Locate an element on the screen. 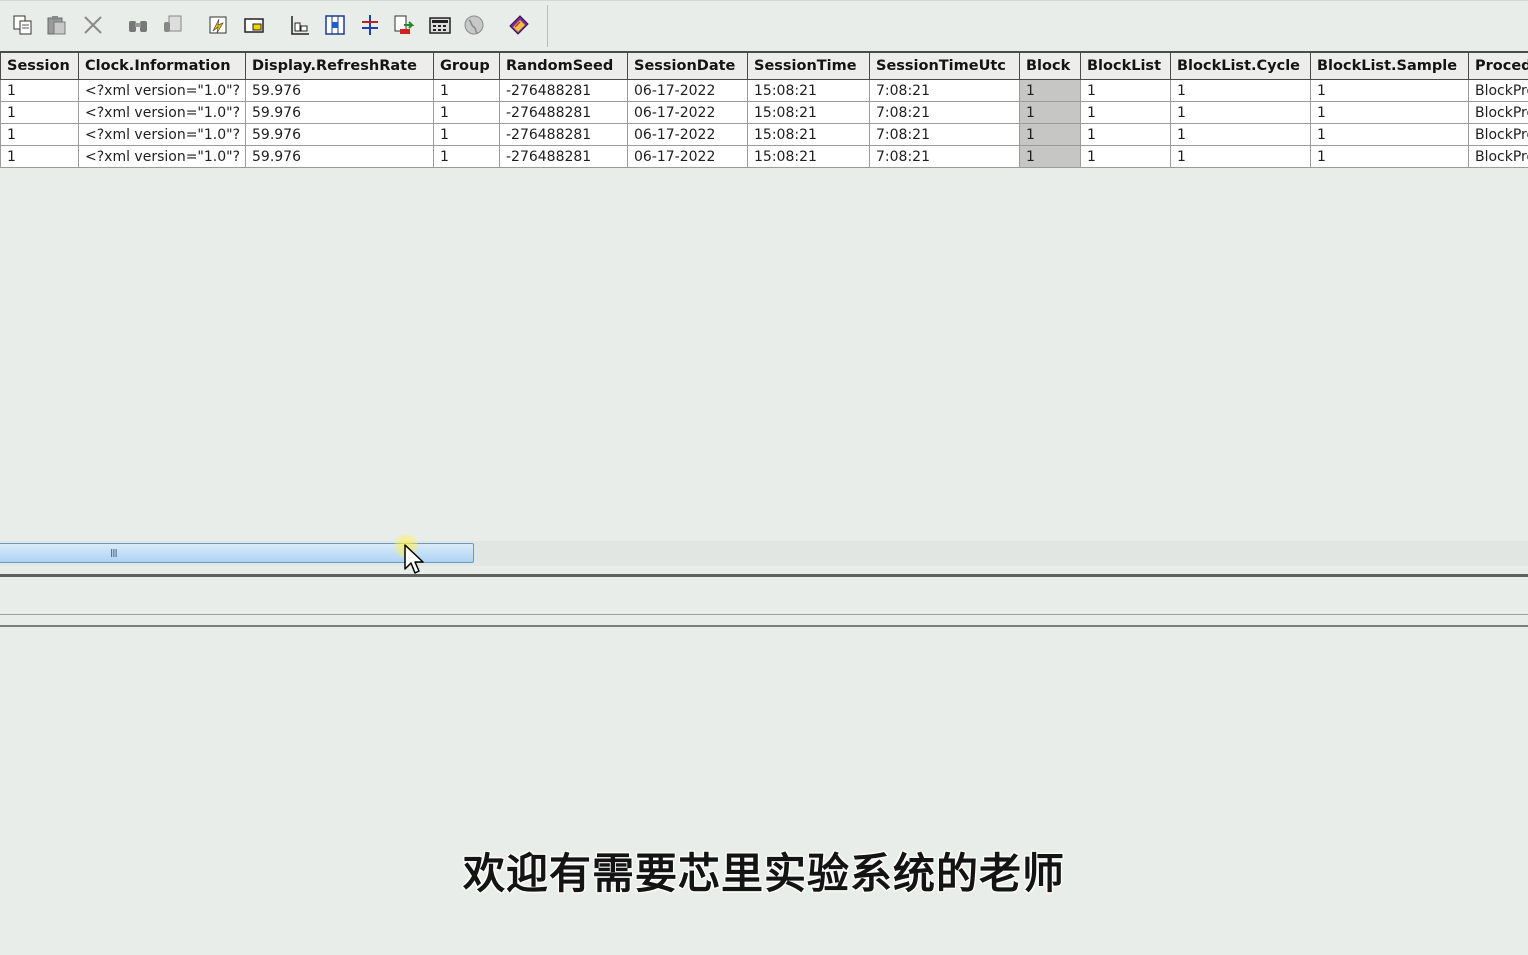  hide-column-icon is located at coordinates (254, 25).